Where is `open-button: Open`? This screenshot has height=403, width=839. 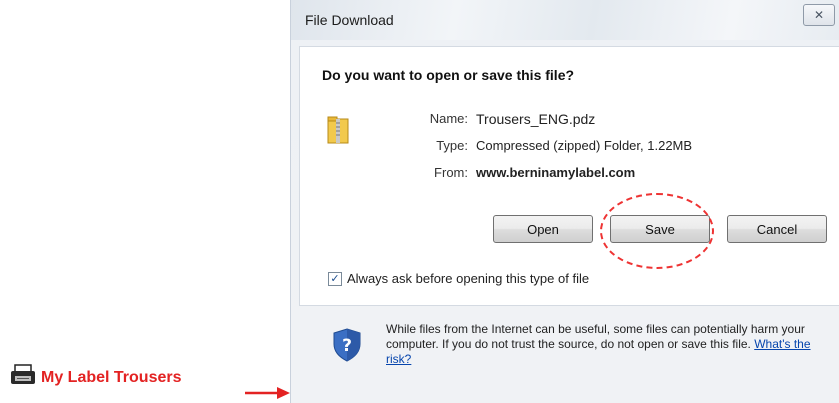
open-button: Open is located at coordinates (543, 229).